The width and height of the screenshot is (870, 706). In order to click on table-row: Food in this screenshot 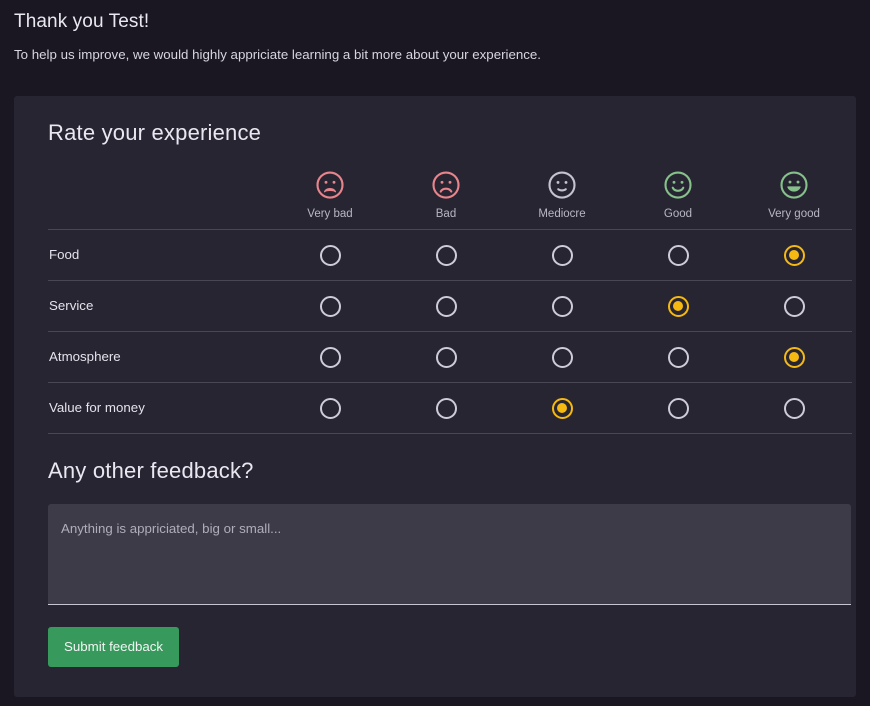, I will do `click(450, 255)`.